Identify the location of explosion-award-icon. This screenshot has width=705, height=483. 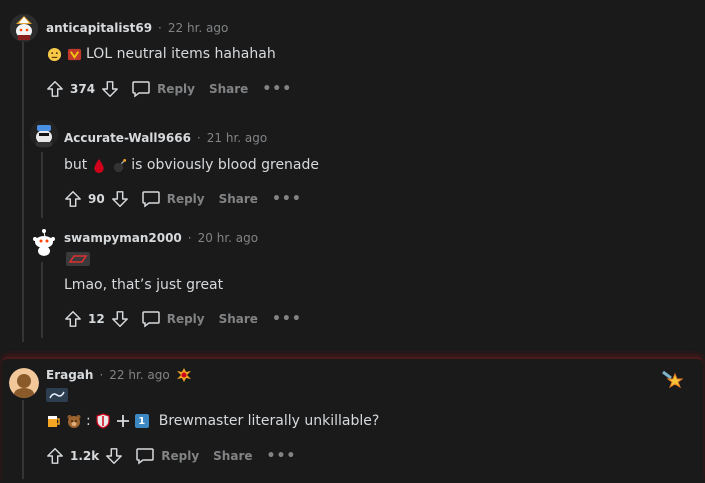
(184, 375).